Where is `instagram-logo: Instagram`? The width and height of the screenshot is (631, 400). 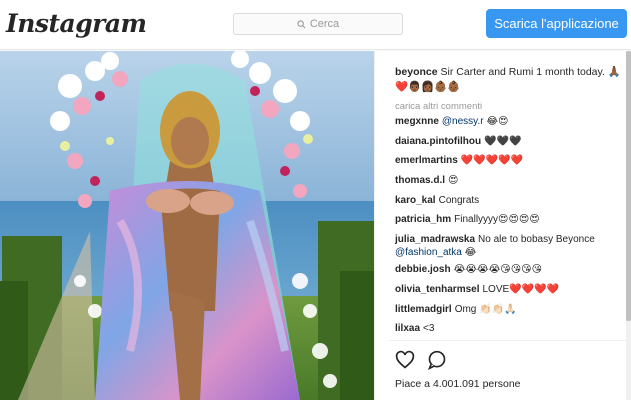 instagram-logo: Instagram is located at coordinates (76, 23).